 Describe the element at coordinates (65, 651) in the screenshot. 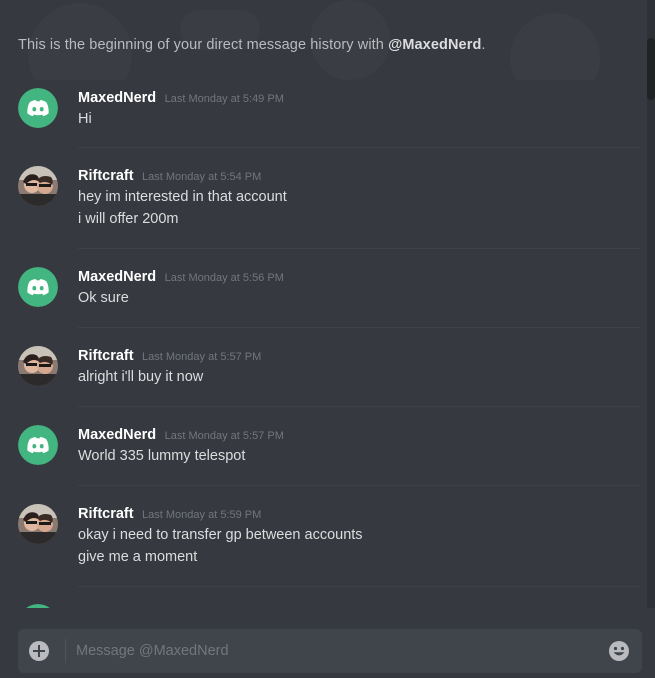

I see `composer-divider` at that location.